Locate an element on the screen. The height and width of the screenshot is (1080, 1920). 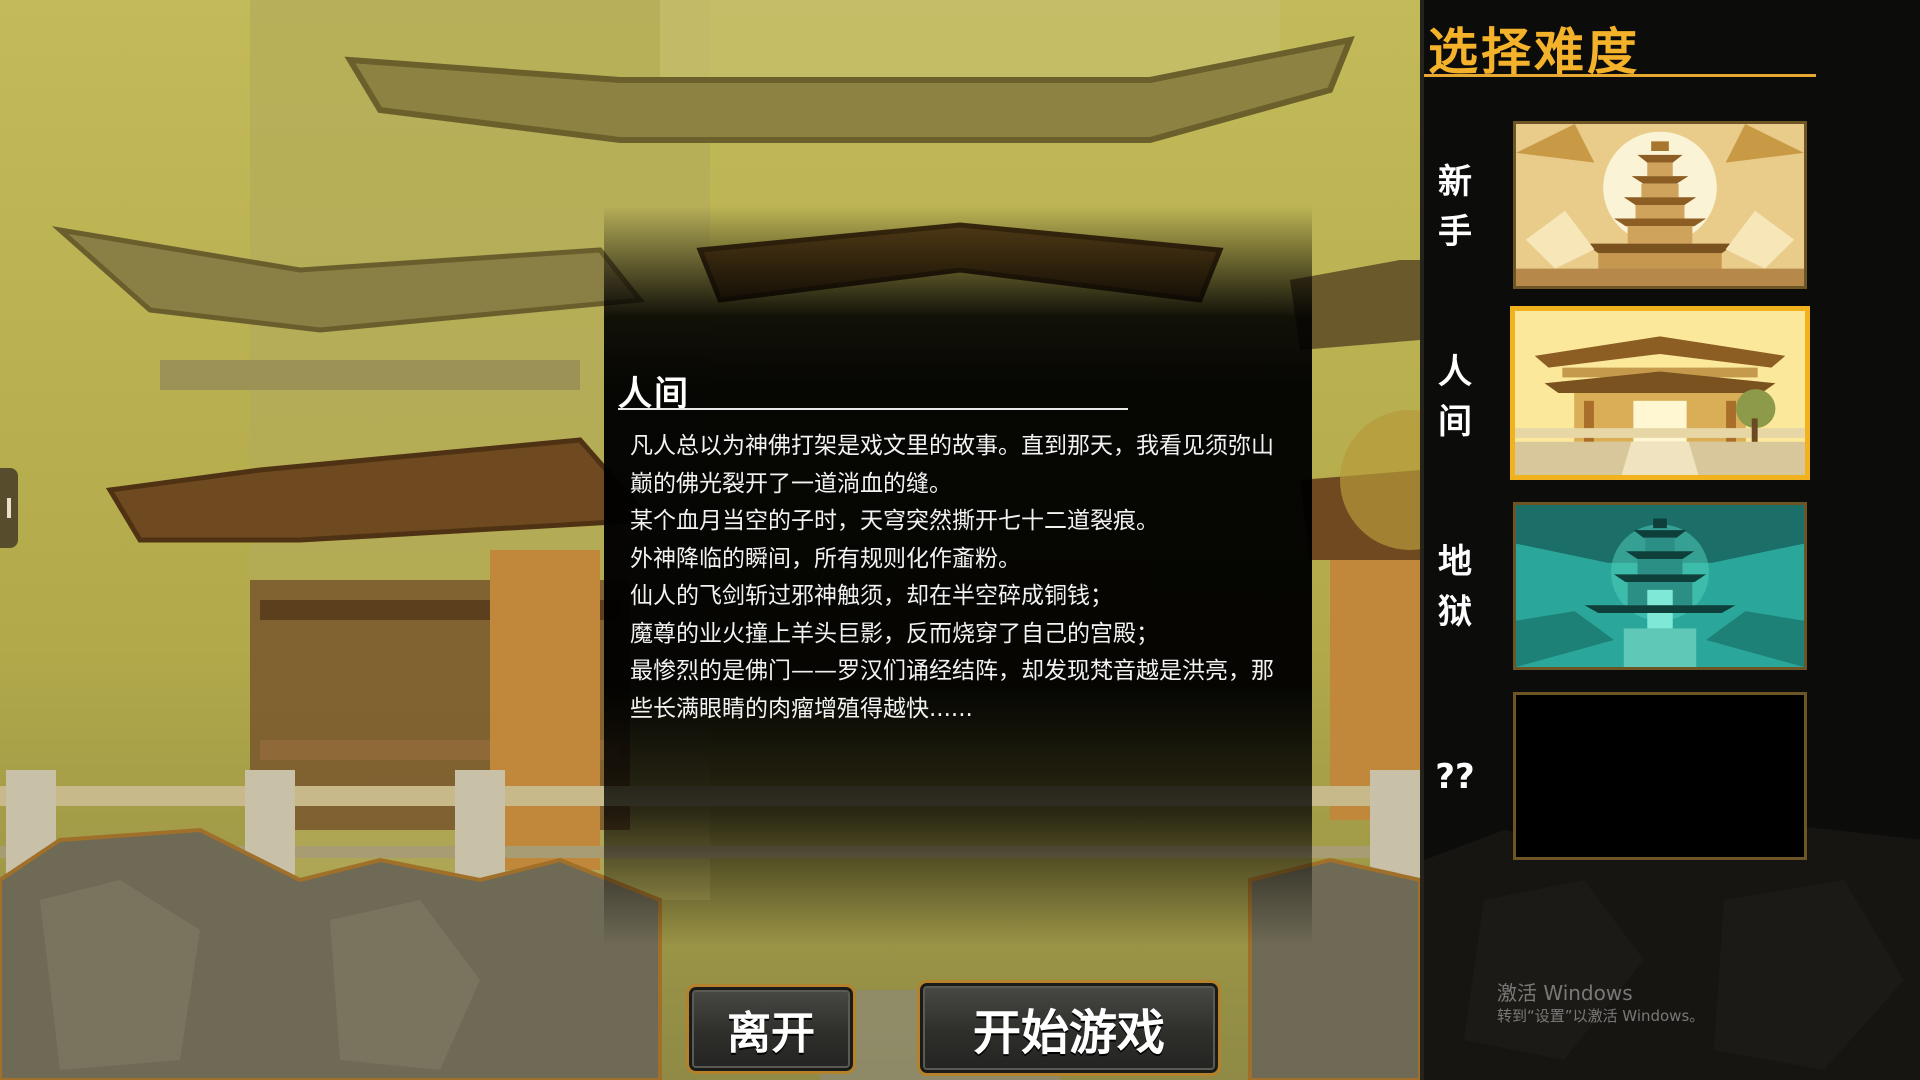
difficulty-label-char: 新 is located at coordinates (1455, 182).